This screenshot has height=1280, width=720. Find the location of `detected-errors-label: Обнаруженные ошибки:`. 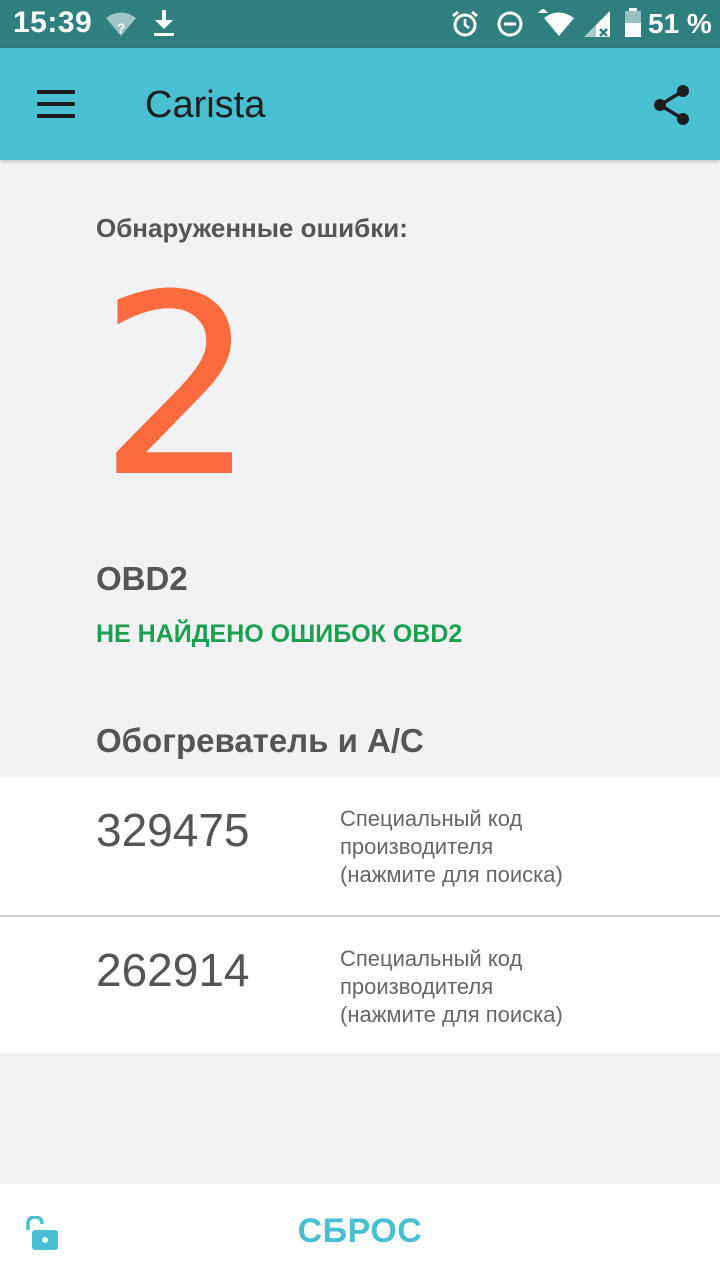

detected-errors-label: Обнаруженные ошибки: is located at coordinates (252, 228).